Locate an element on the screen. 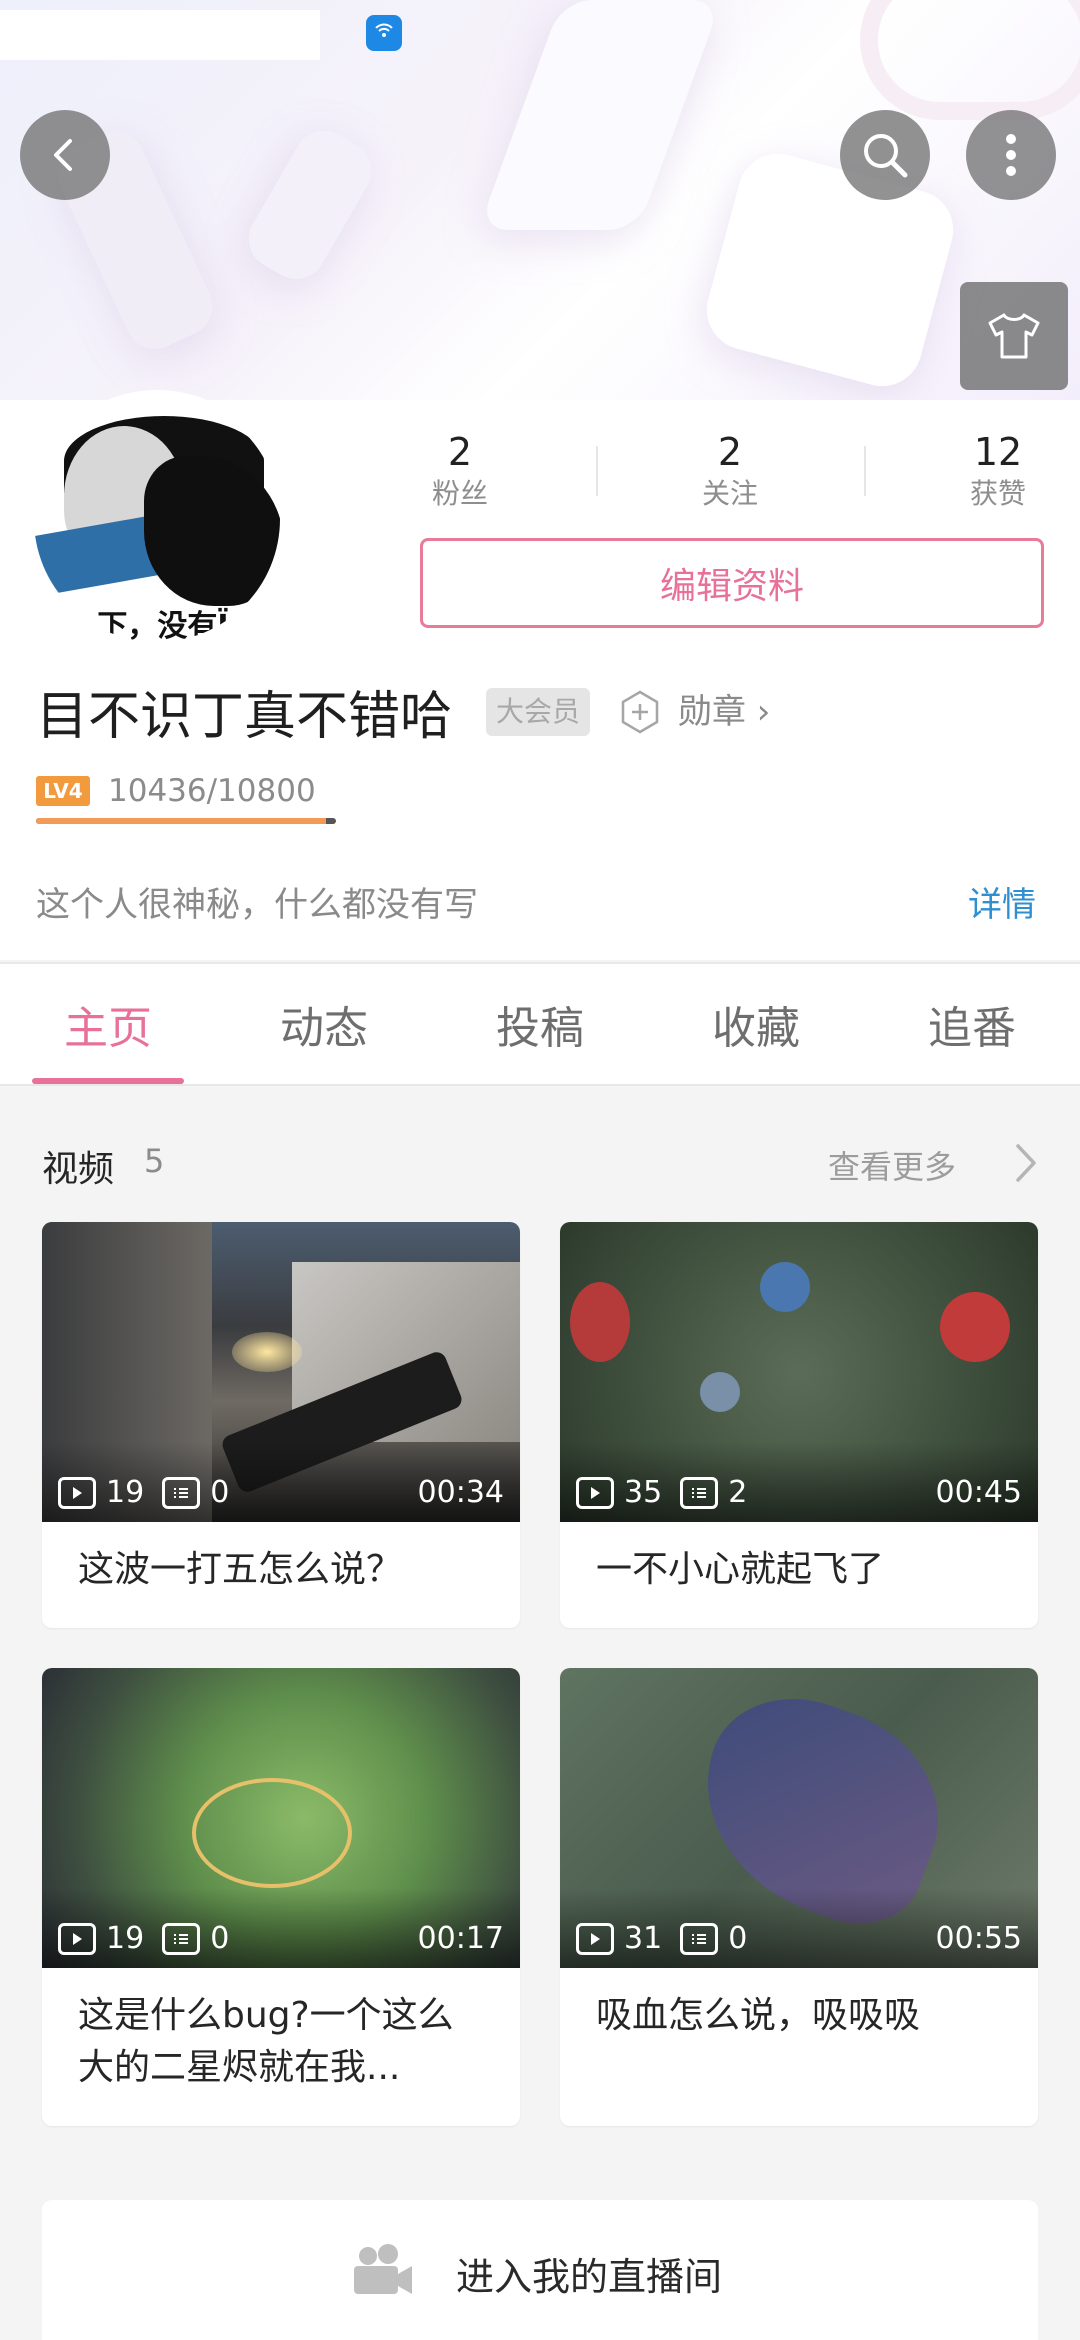 This screenshot has height=2340, width=1080. medal-add-icon is located at coordinates (640, 712).